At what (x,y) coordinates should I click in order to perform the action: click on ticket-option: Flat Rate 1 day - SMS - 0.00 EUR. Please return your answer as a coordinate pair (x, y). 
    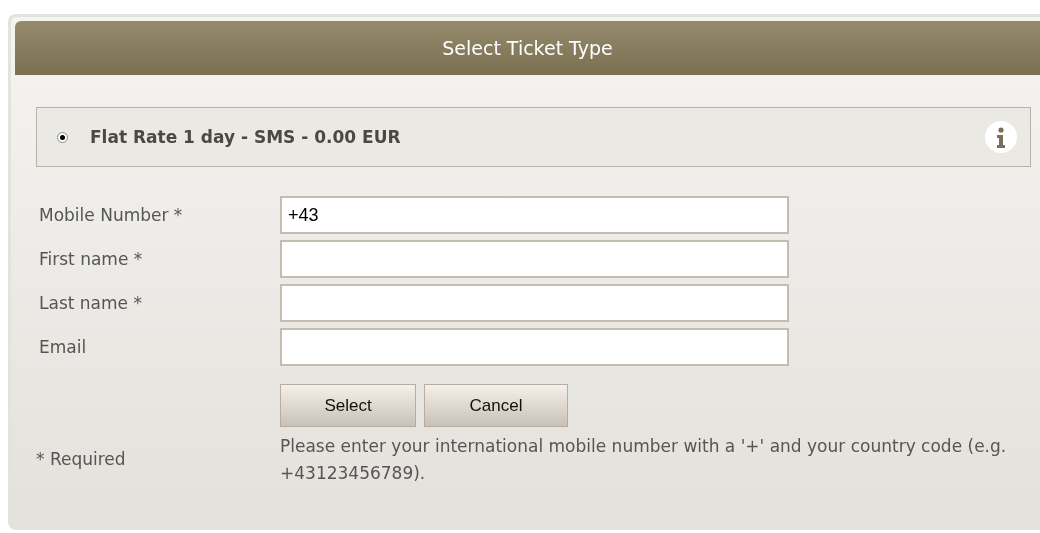
    Looking at the image, I should click on (533, 137).